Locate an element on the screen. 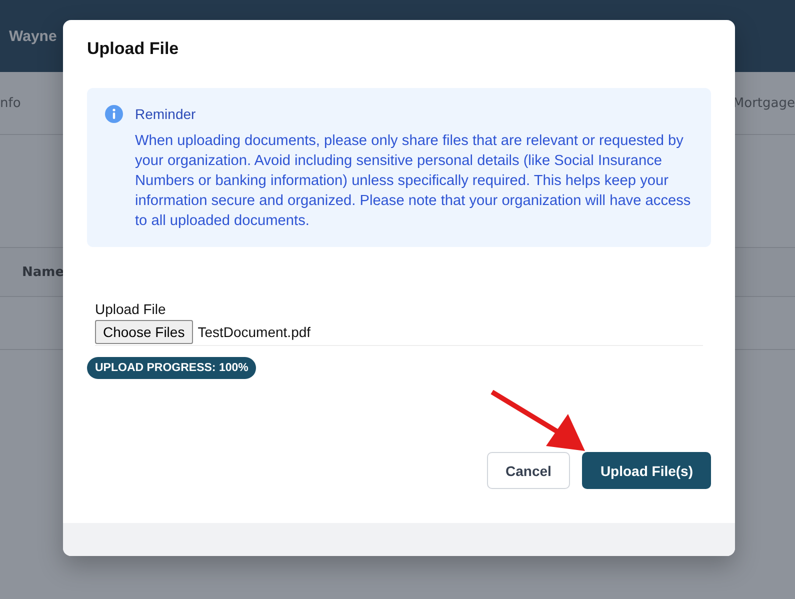 The height and width of the screenshot is (599, 795). field-label: Upload File is located at coordinates (131, 309).